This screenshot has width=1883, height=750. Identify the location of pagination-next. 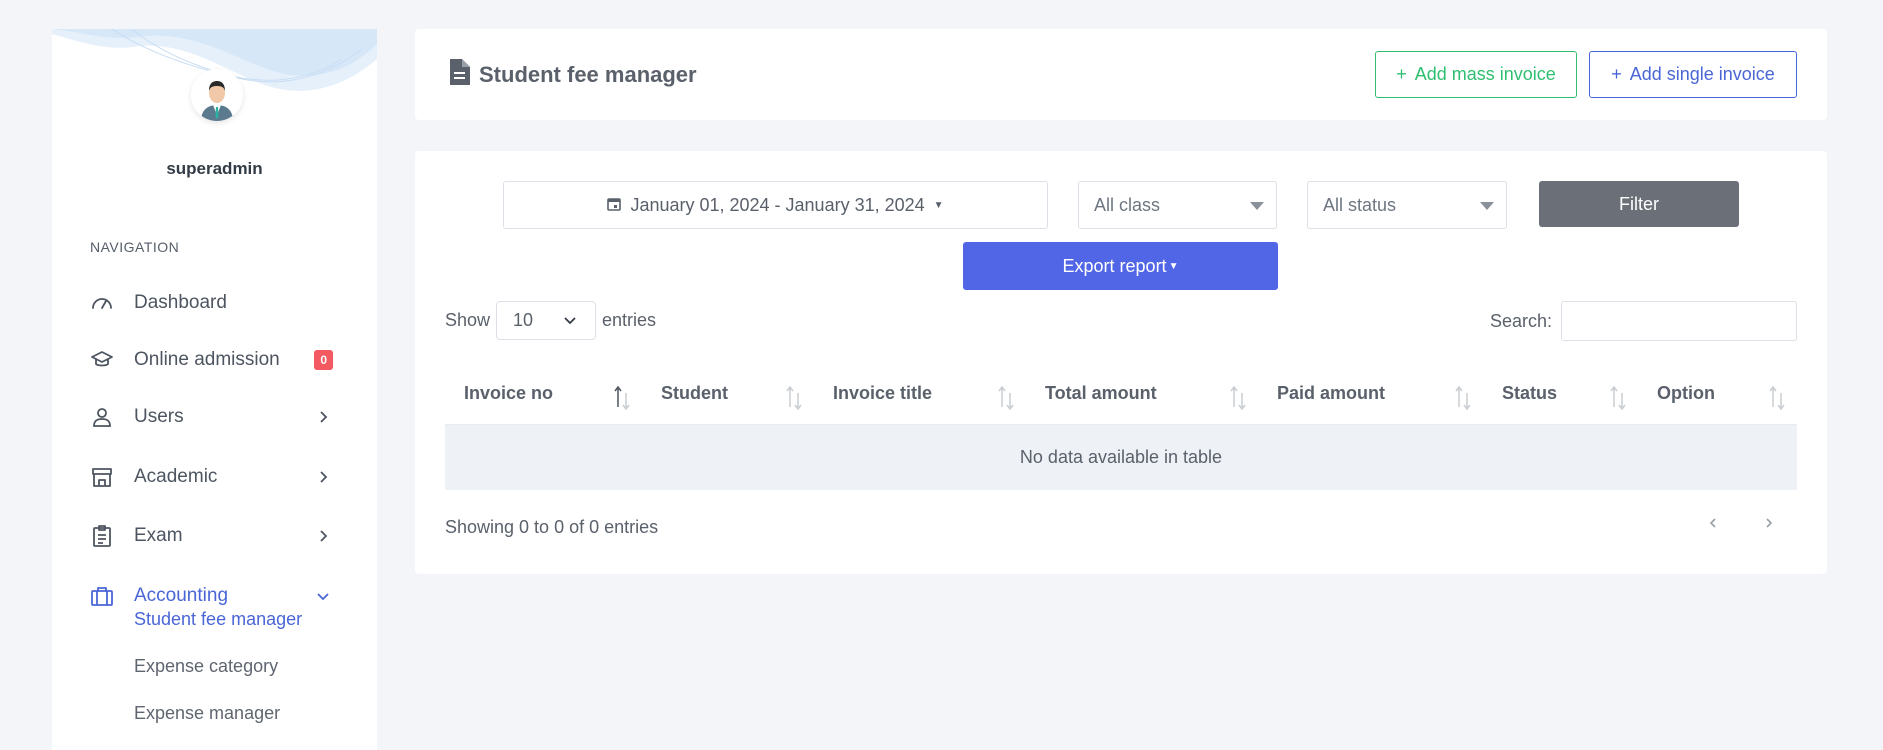
(1769, 523).